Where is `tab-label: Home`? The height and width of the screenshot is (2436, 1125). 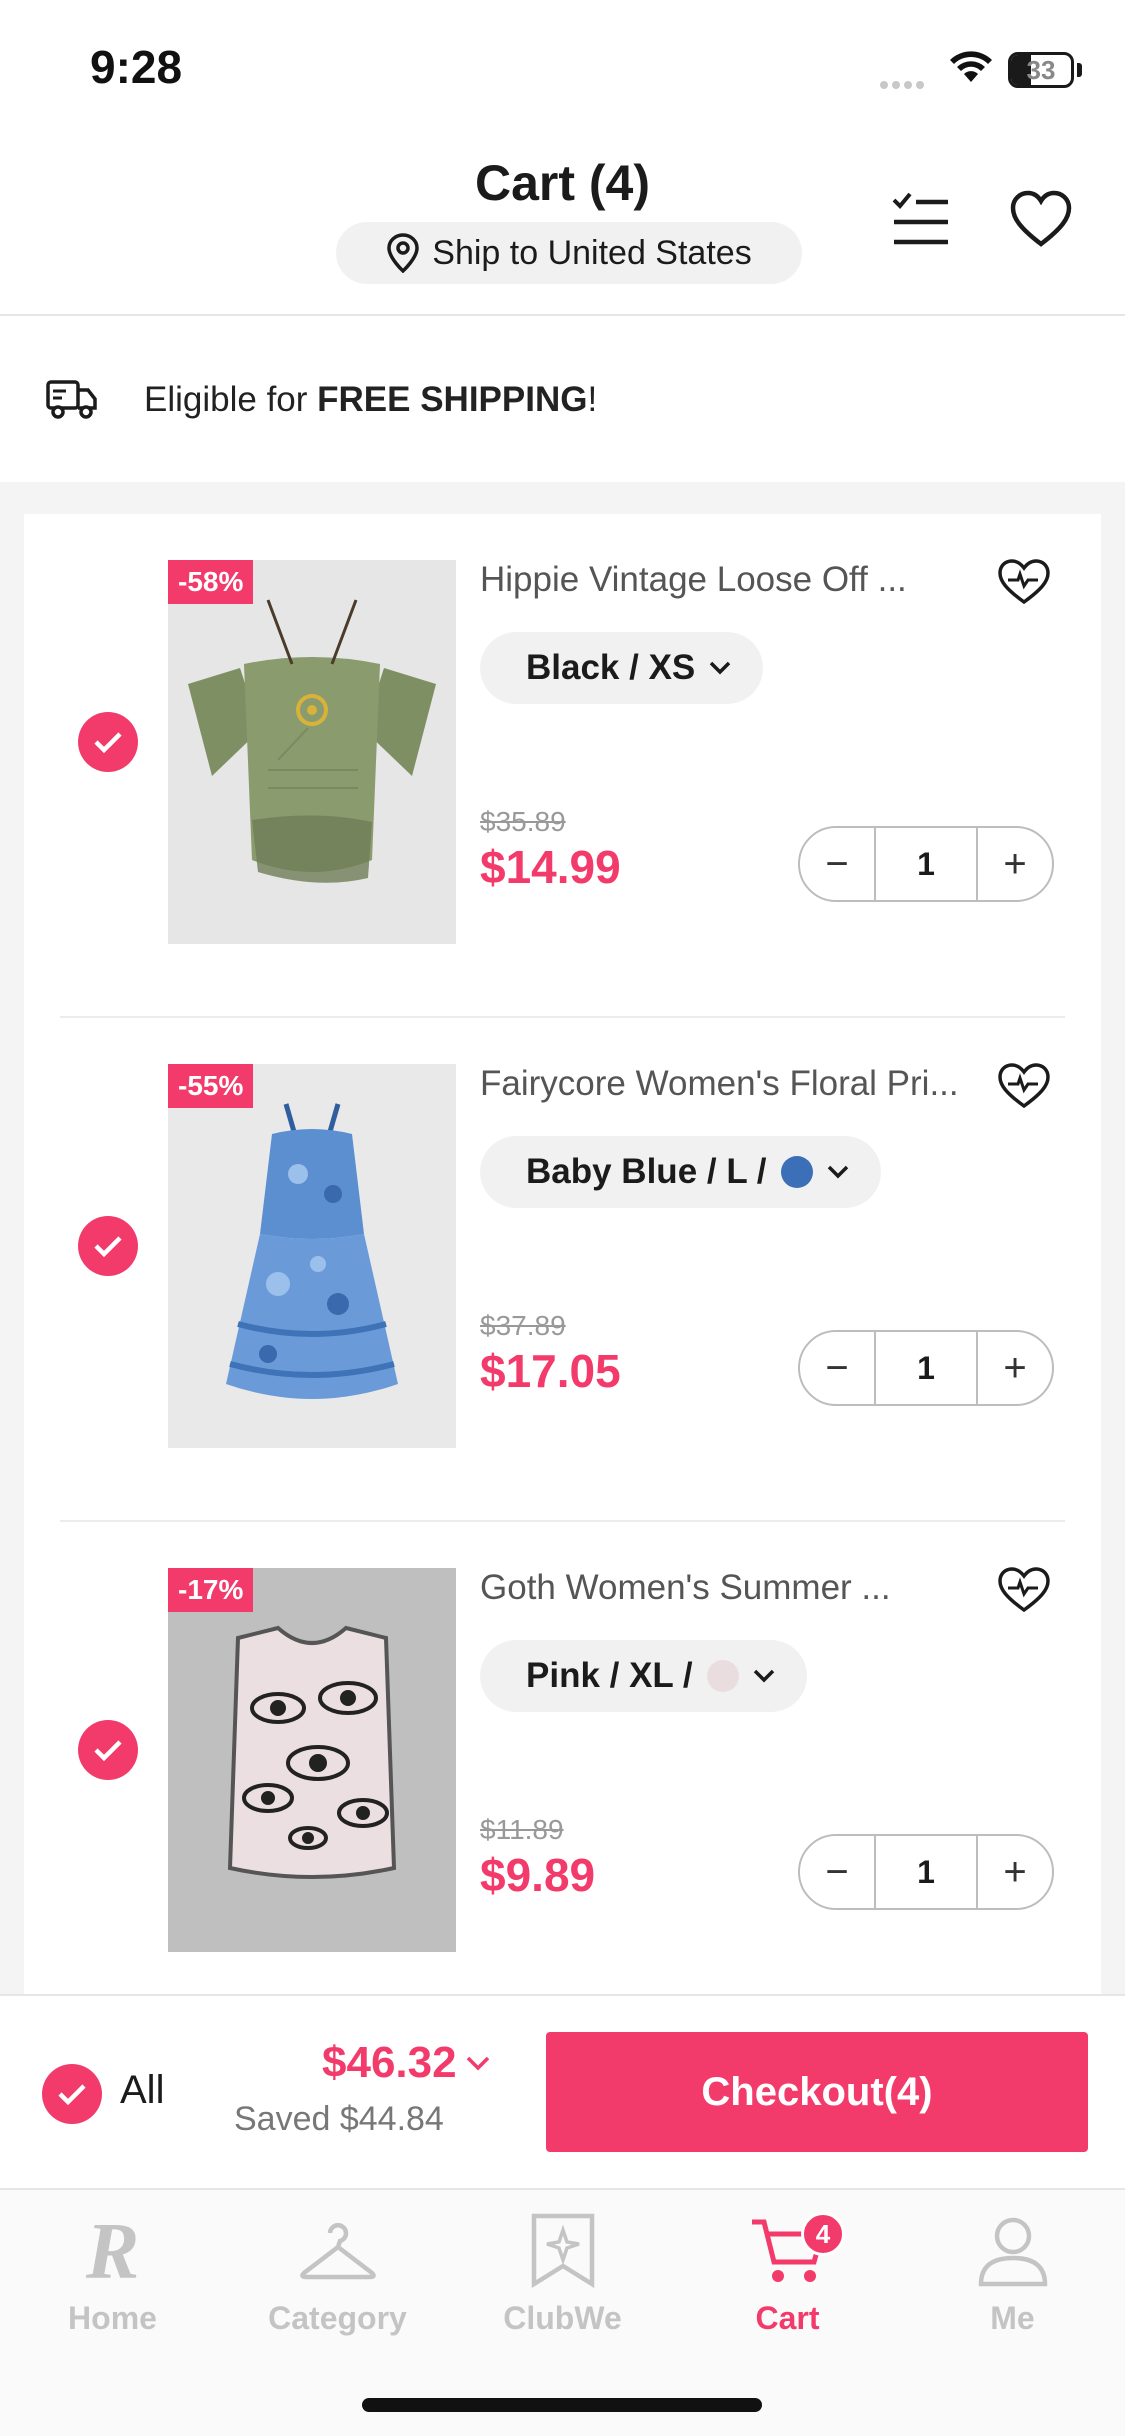
tab-label: Home is located at coordinates (112, 2318).